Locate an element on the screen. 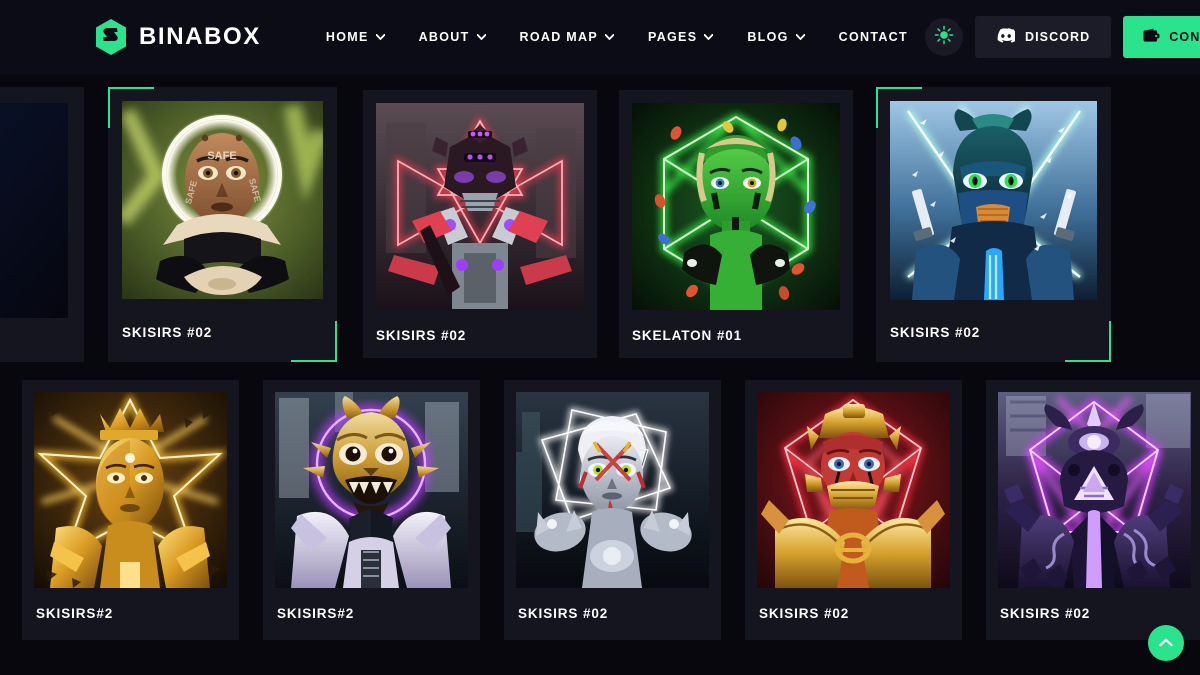  nav-item-about: ABOUT is located at coordinates (452, 37).